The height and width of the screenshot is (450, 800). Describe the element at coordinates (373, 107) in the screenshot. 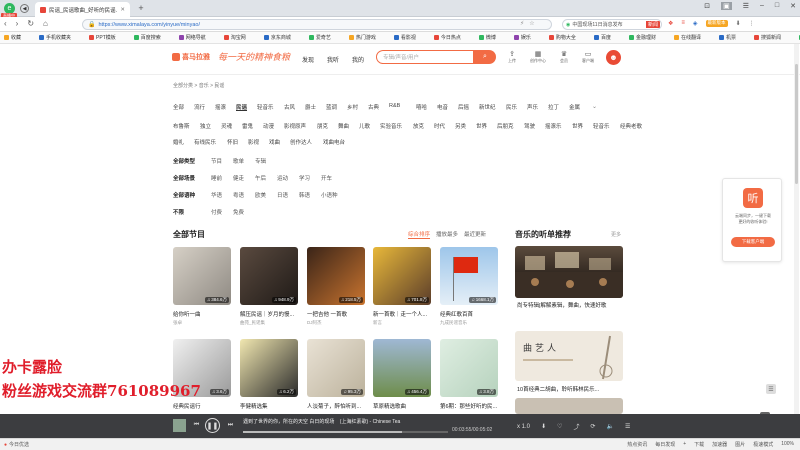

I see `category-9: 古典` at that location.